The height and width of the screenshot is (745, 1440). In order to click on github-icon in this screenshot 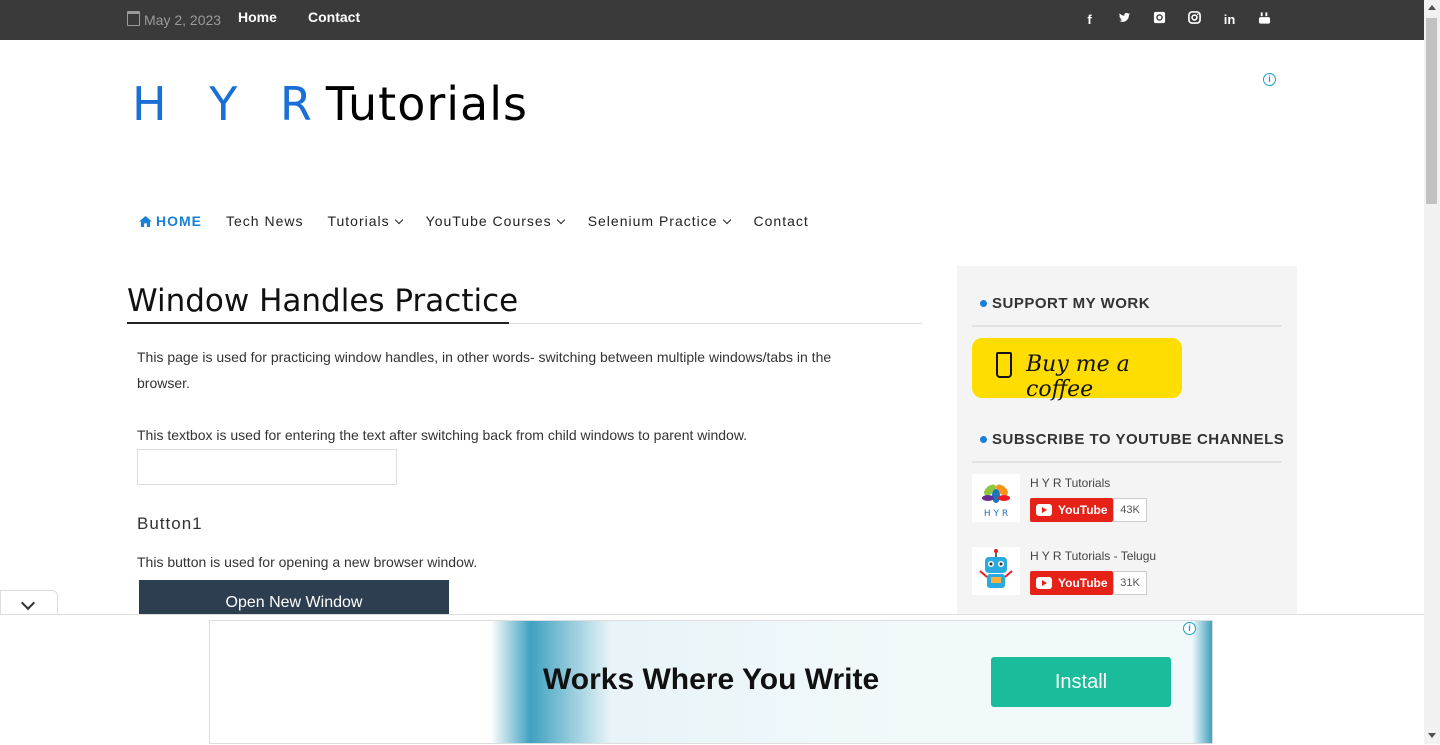, I will do `click(1159, 20)`.